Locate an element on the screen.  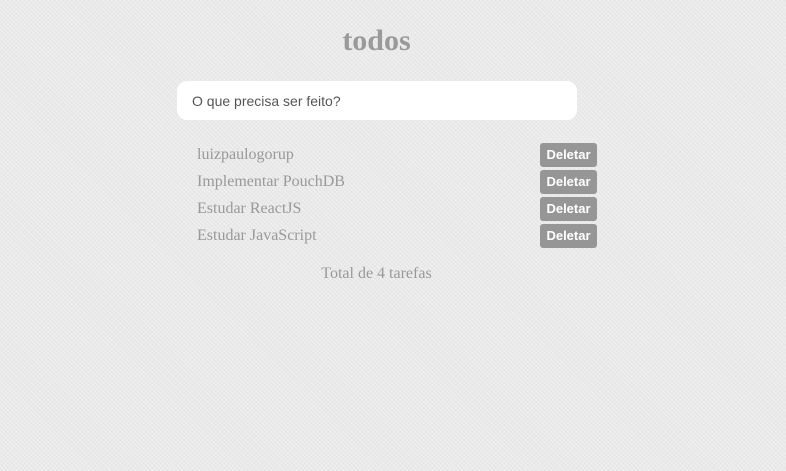
todo-item: Implementar PouchDB Deletar is located at coordinates (397, 181).